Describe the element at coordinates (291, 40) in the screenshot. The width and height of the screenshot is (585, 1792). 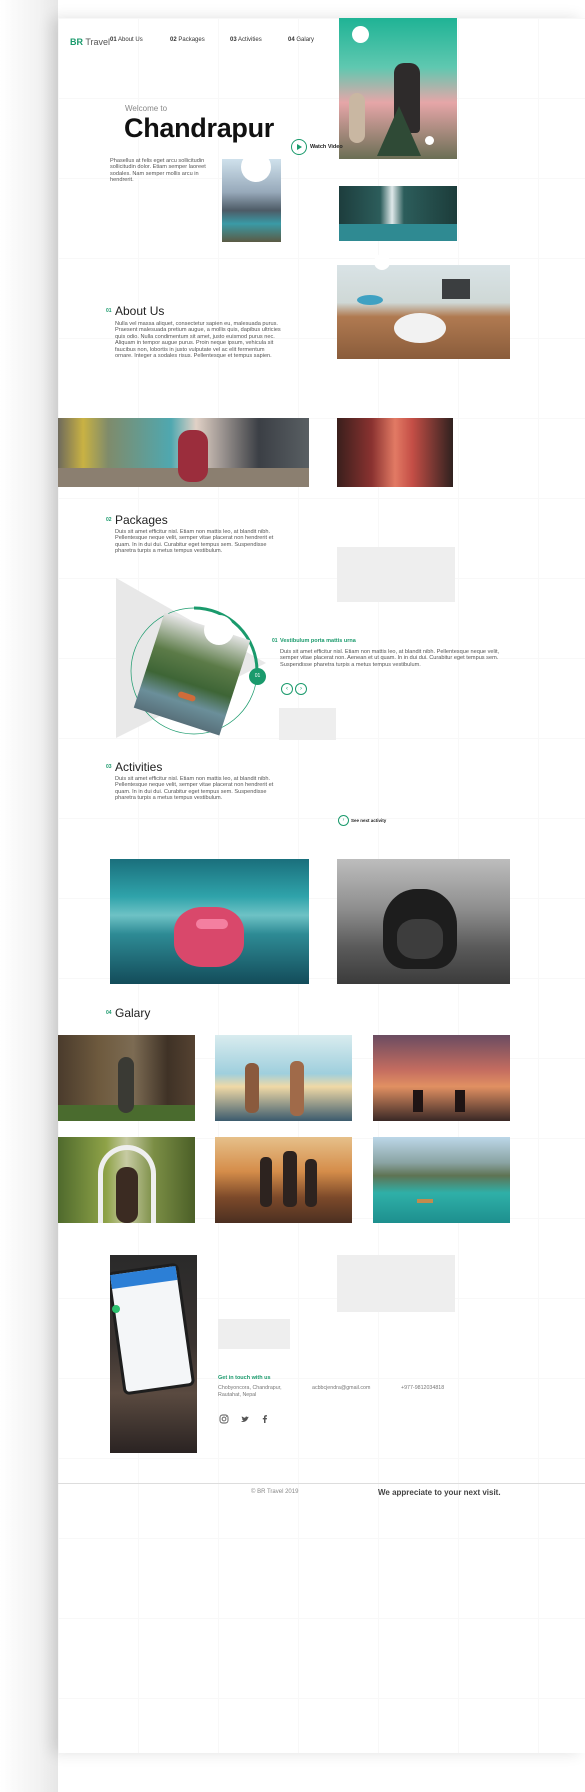
I see `nav-num: 04` at that location.